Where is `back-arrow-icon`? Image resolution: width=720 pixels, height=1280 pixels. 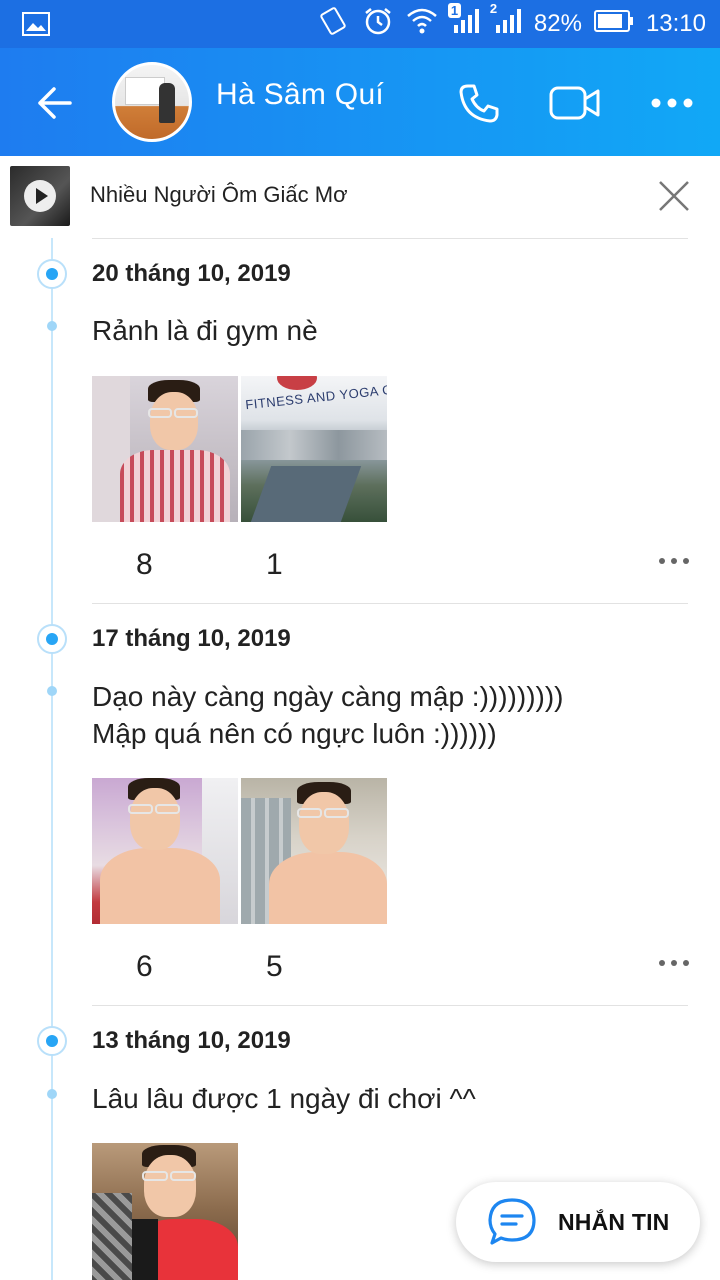 back-arrow-icon is located at coordinates (55, 103).